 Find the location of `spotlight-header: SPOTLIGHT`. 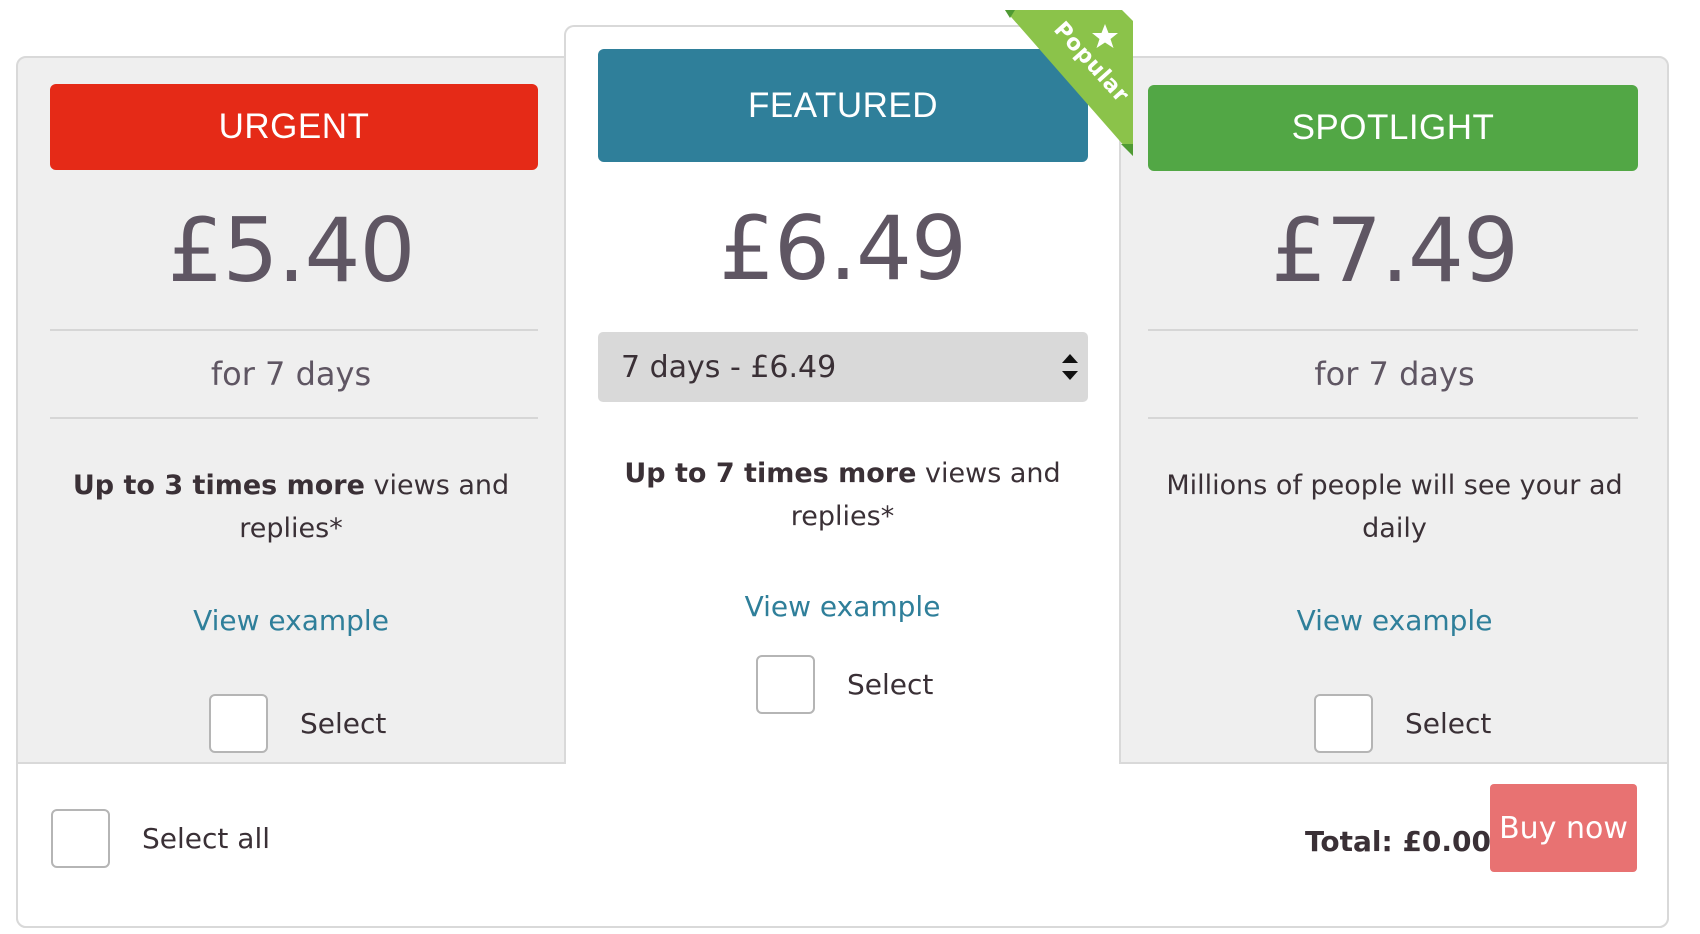

spotlight-header: SPOTLIGHT is located at coordinates (1393, 128).